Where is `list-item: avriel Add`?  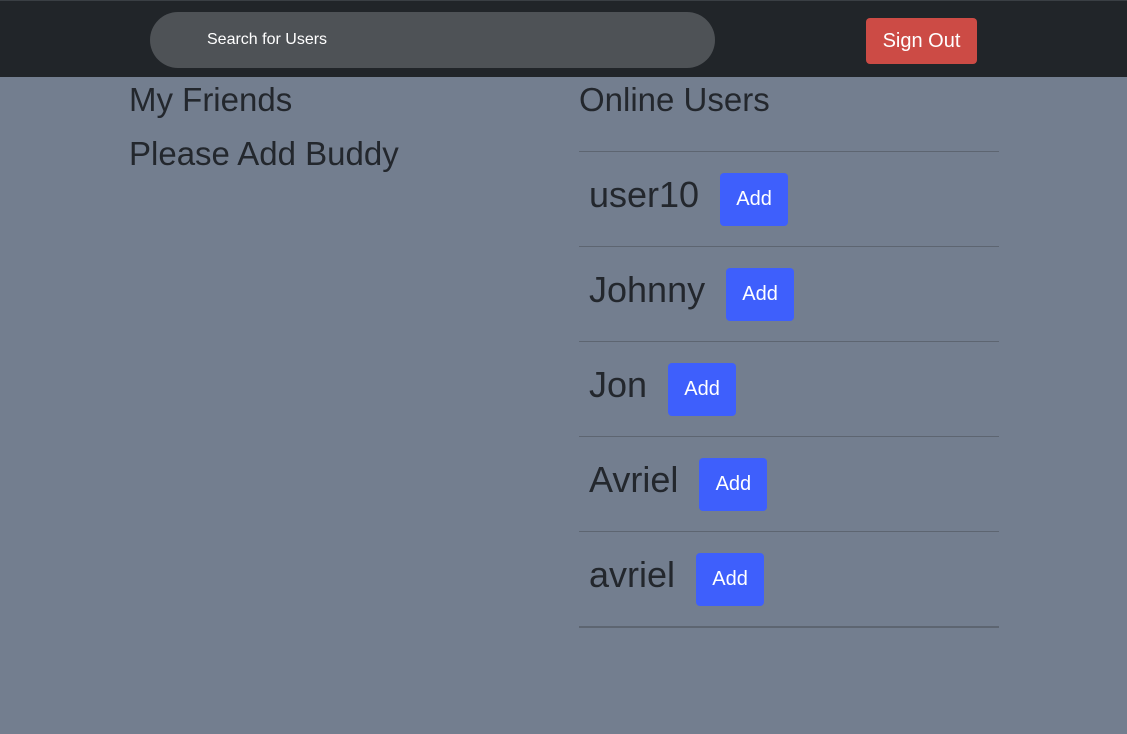
list-item: avriel Add is located at coordinates (789, 580).